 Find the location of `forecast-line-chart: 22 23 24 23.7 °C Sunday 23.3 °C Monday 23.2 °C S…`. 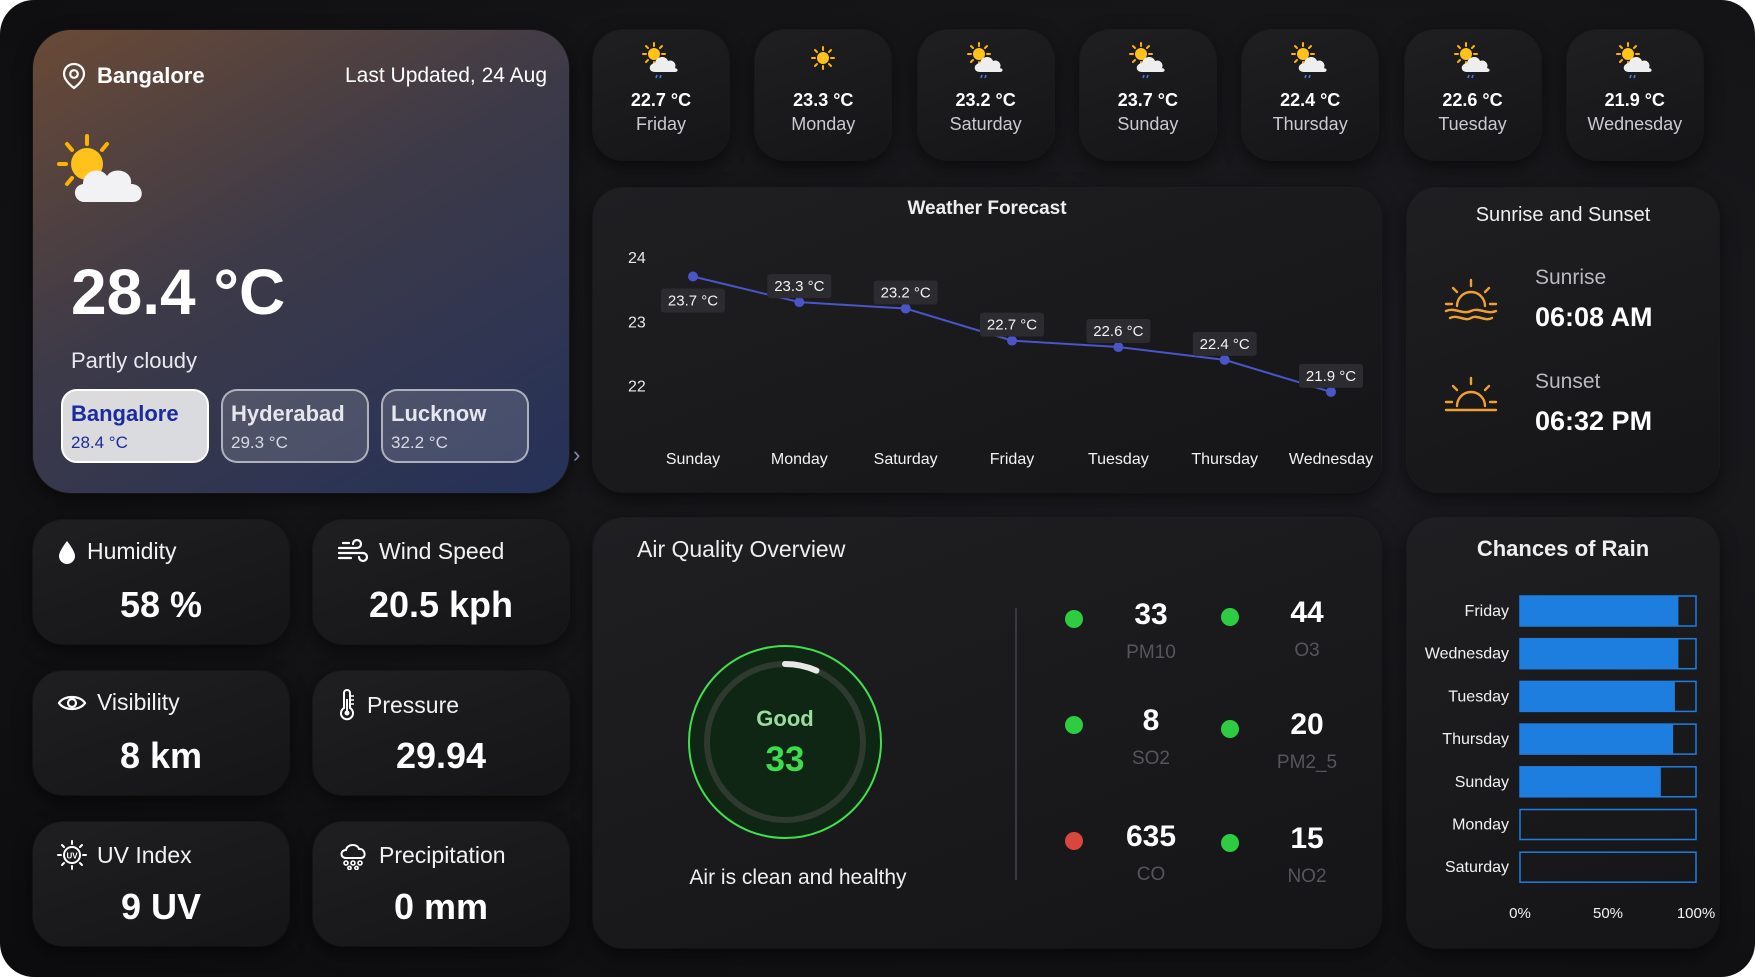

forecast-line-chart: 22 23 24 23.7 °C Sunday 23.3 °C Monday 23.2 °C S… is located at coordinates (1000, 359).